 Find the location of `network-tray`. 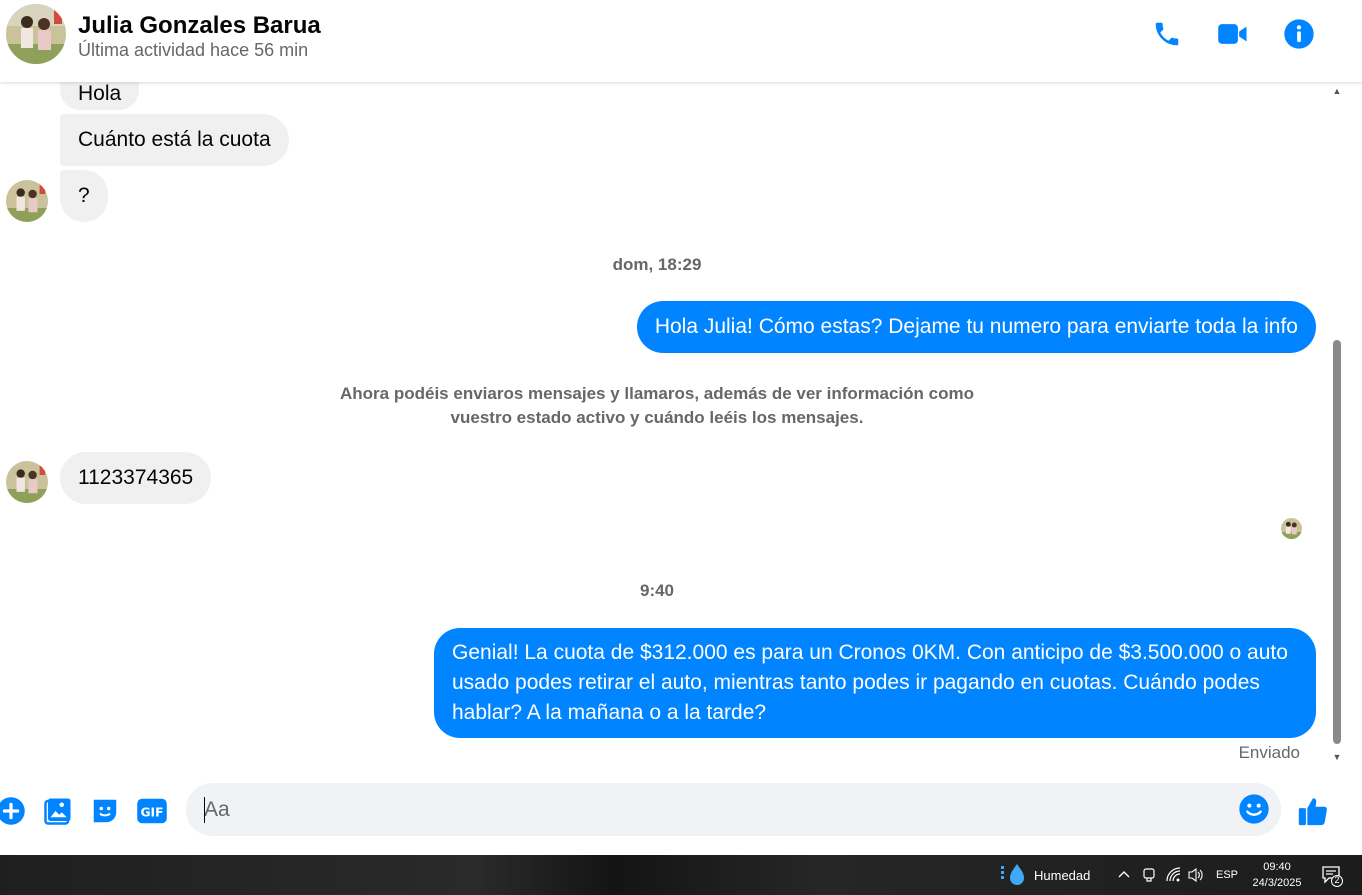

network-tray is located at coordinates (1174, 875).